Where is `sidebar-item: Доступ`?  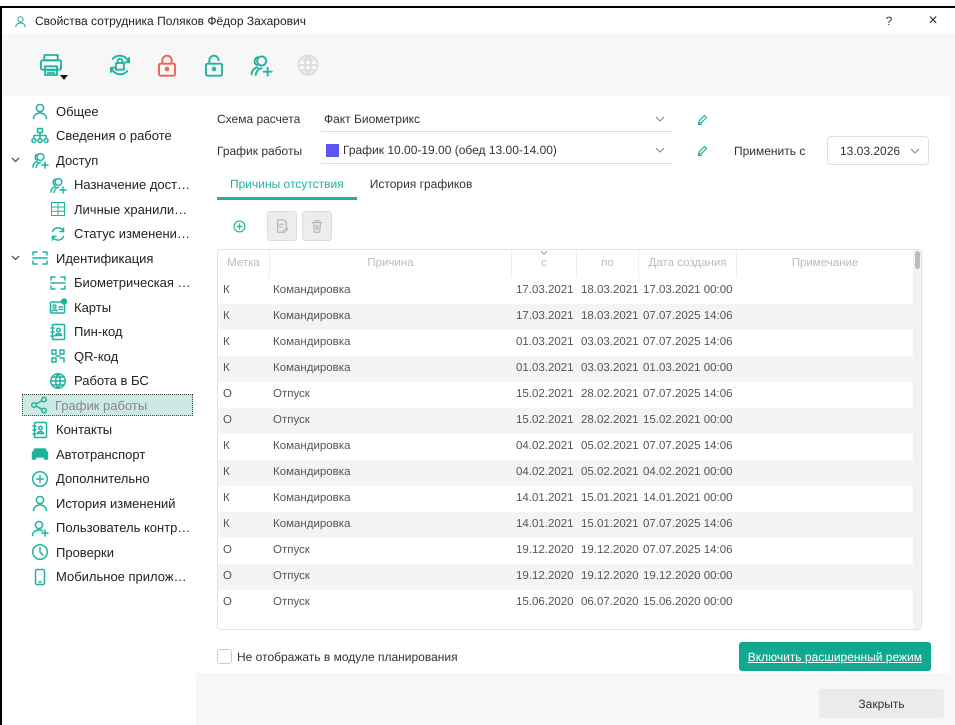
sidebar-item: Доступ is located at coordinates (69, 160).